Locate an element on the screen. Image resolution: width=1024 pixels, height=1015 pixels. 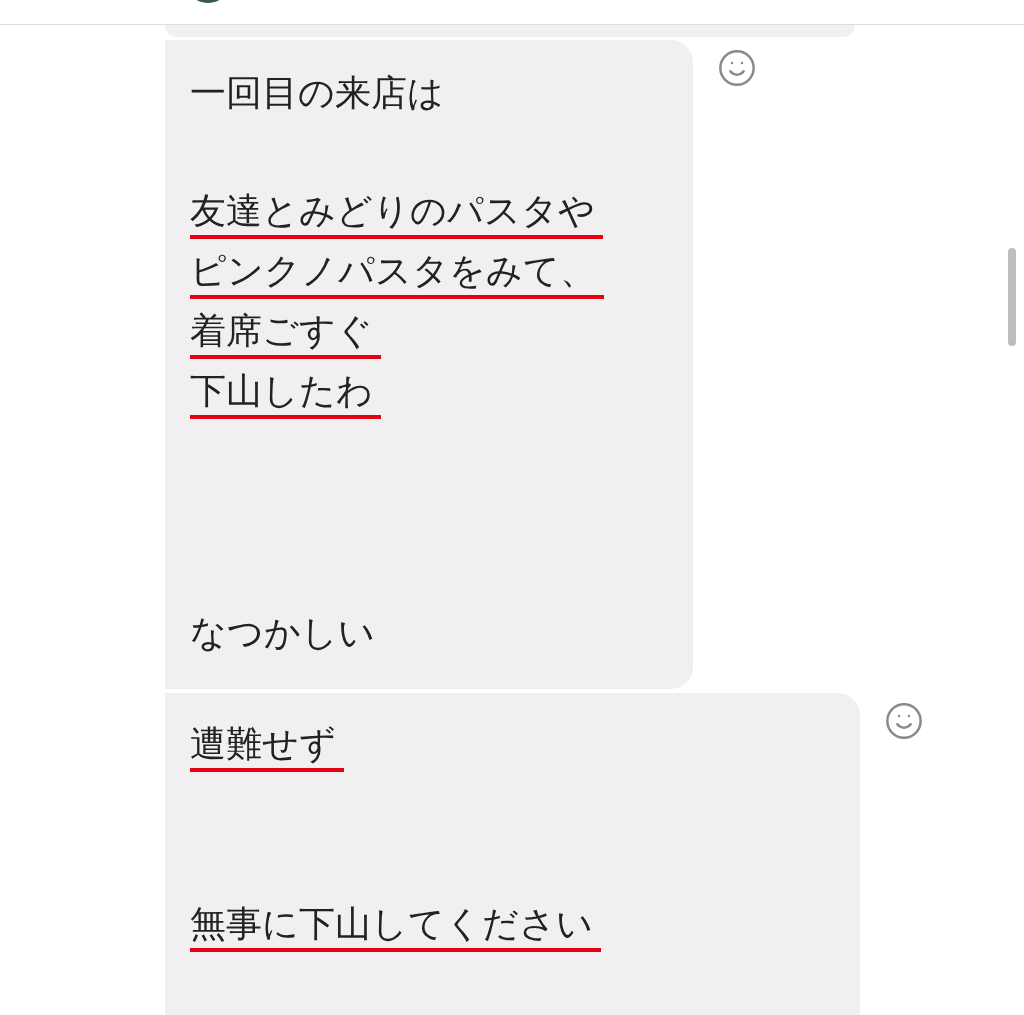
message-text: なつかしい is located at coordinates (282, 633).